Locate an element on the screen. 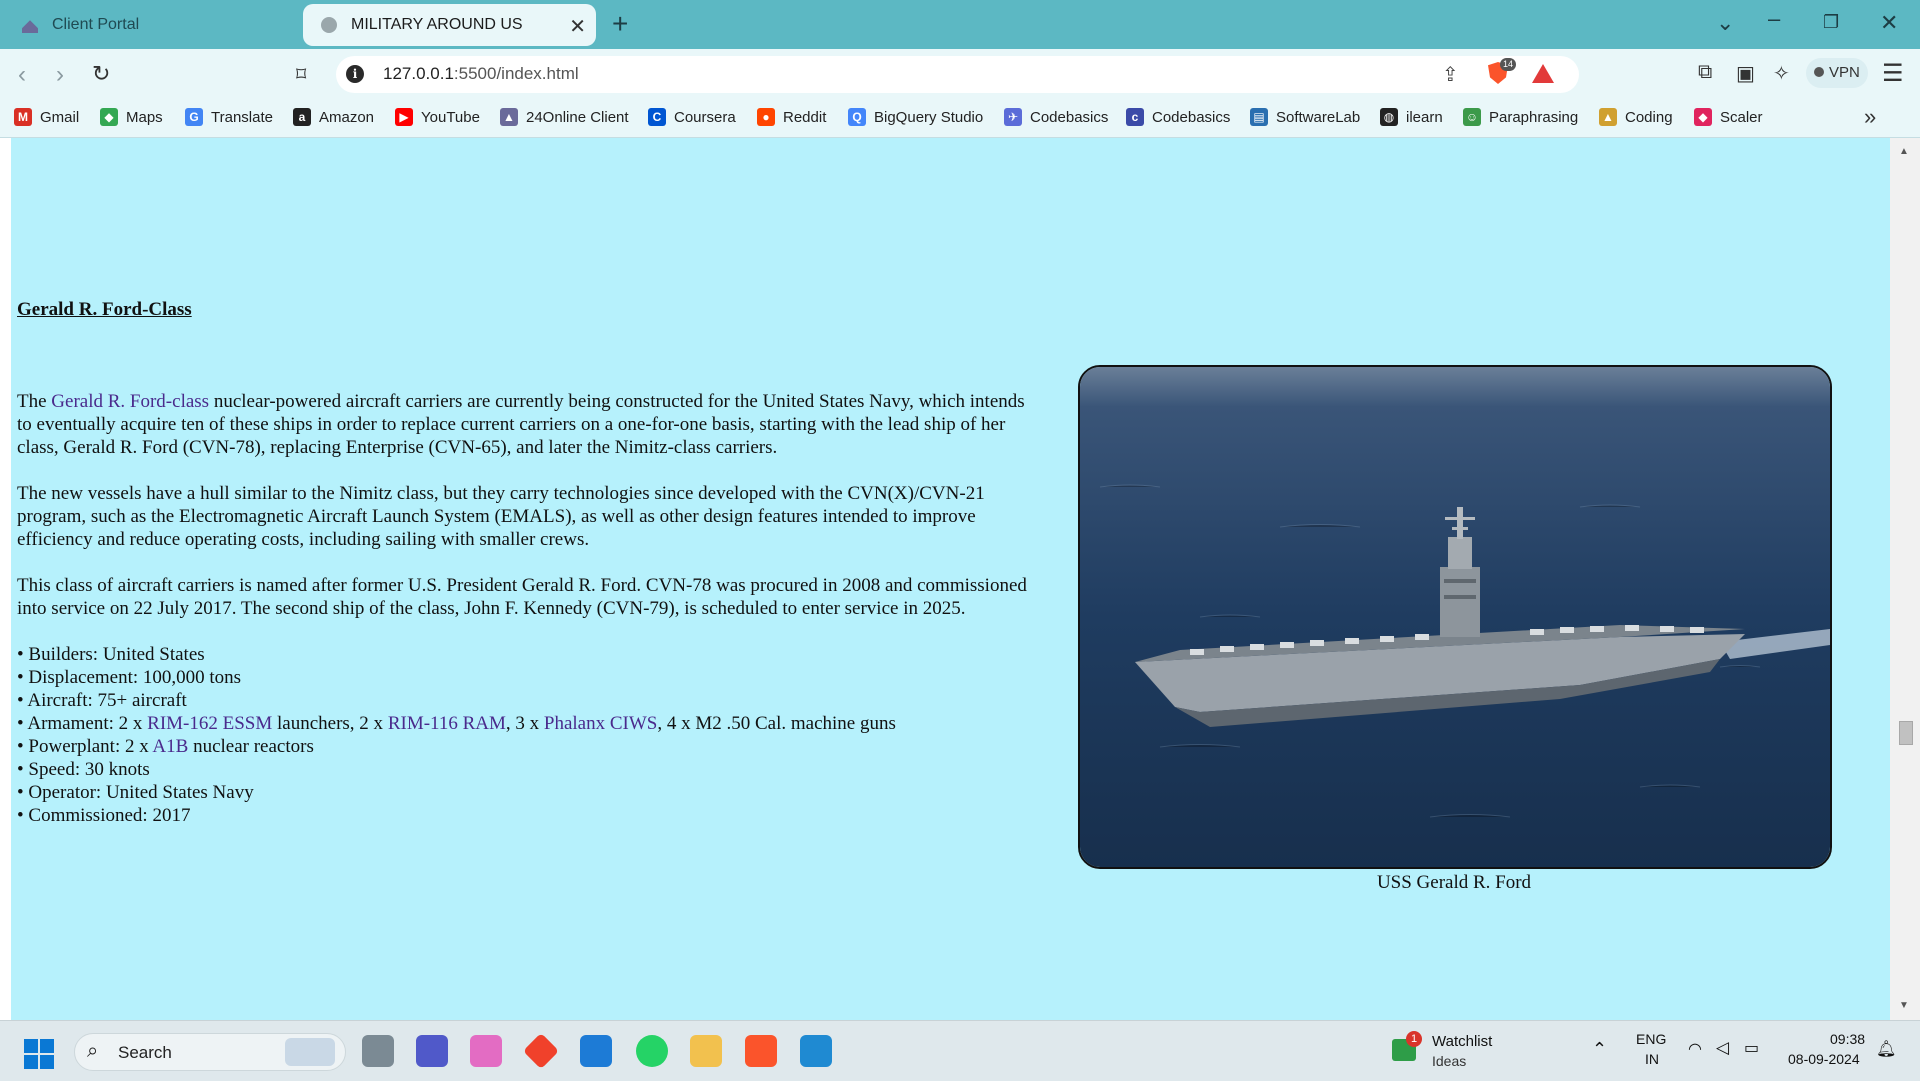 Image resolution: width=1920 pixels, height=1081 pixels. spec-aircraft: • Aircraft: 75+ aircraft is located at coordinates (102, 700).